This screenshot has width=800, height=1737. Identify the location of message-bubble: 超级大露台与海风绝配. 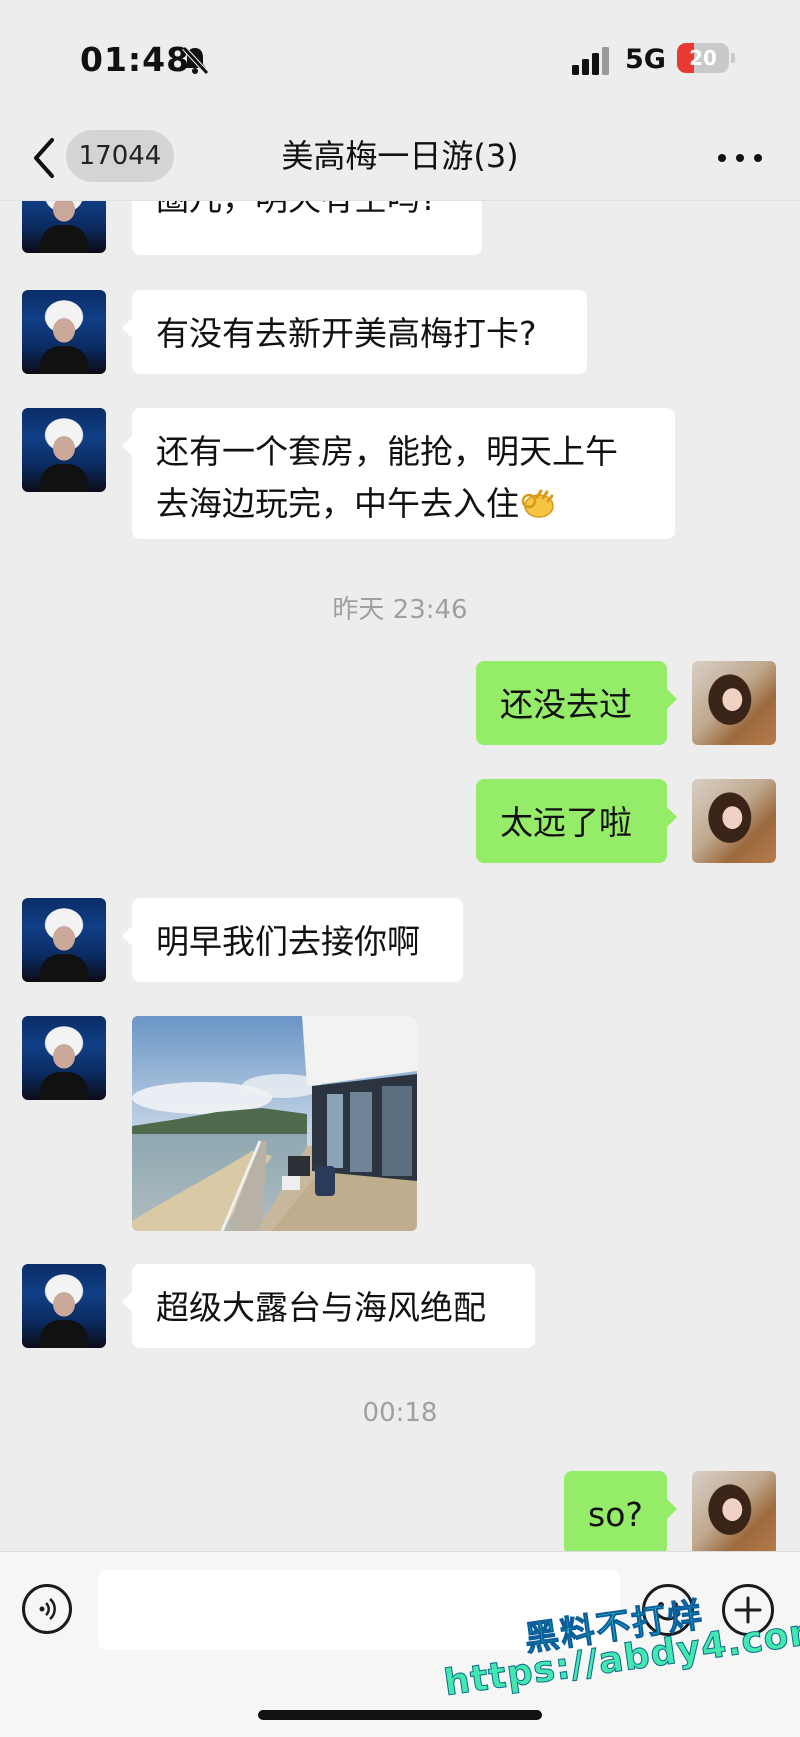
(328, 1306).